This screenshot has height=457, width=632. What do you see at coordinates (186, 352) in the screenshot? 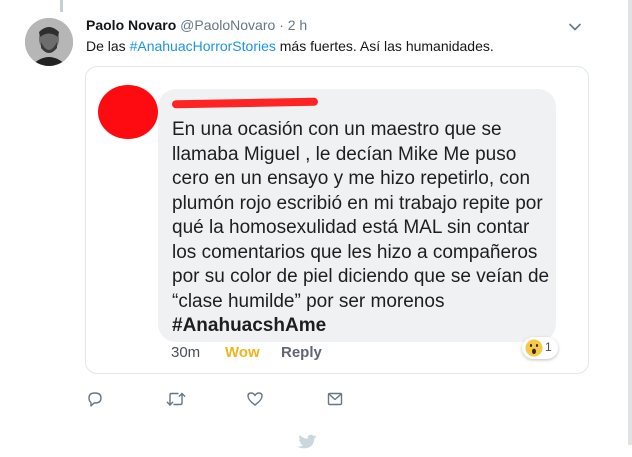
I see `comment-time: 30m` at bounding box center [186, 352].